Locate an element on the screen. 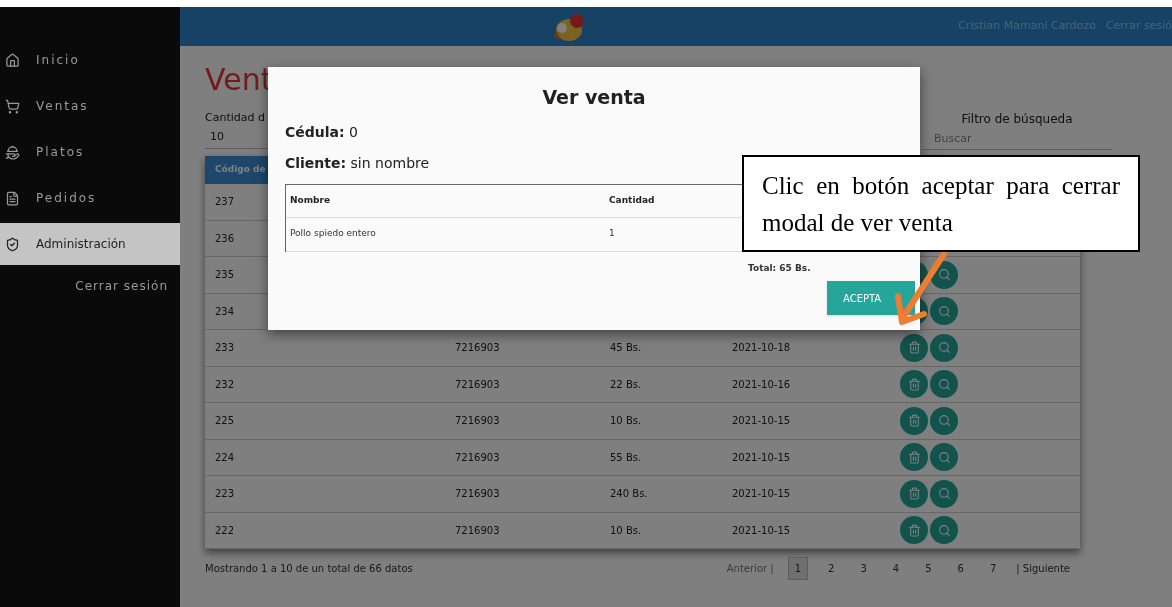 The image size is (1172, 607). page-link: 2 is located at coordinates (831, 568).